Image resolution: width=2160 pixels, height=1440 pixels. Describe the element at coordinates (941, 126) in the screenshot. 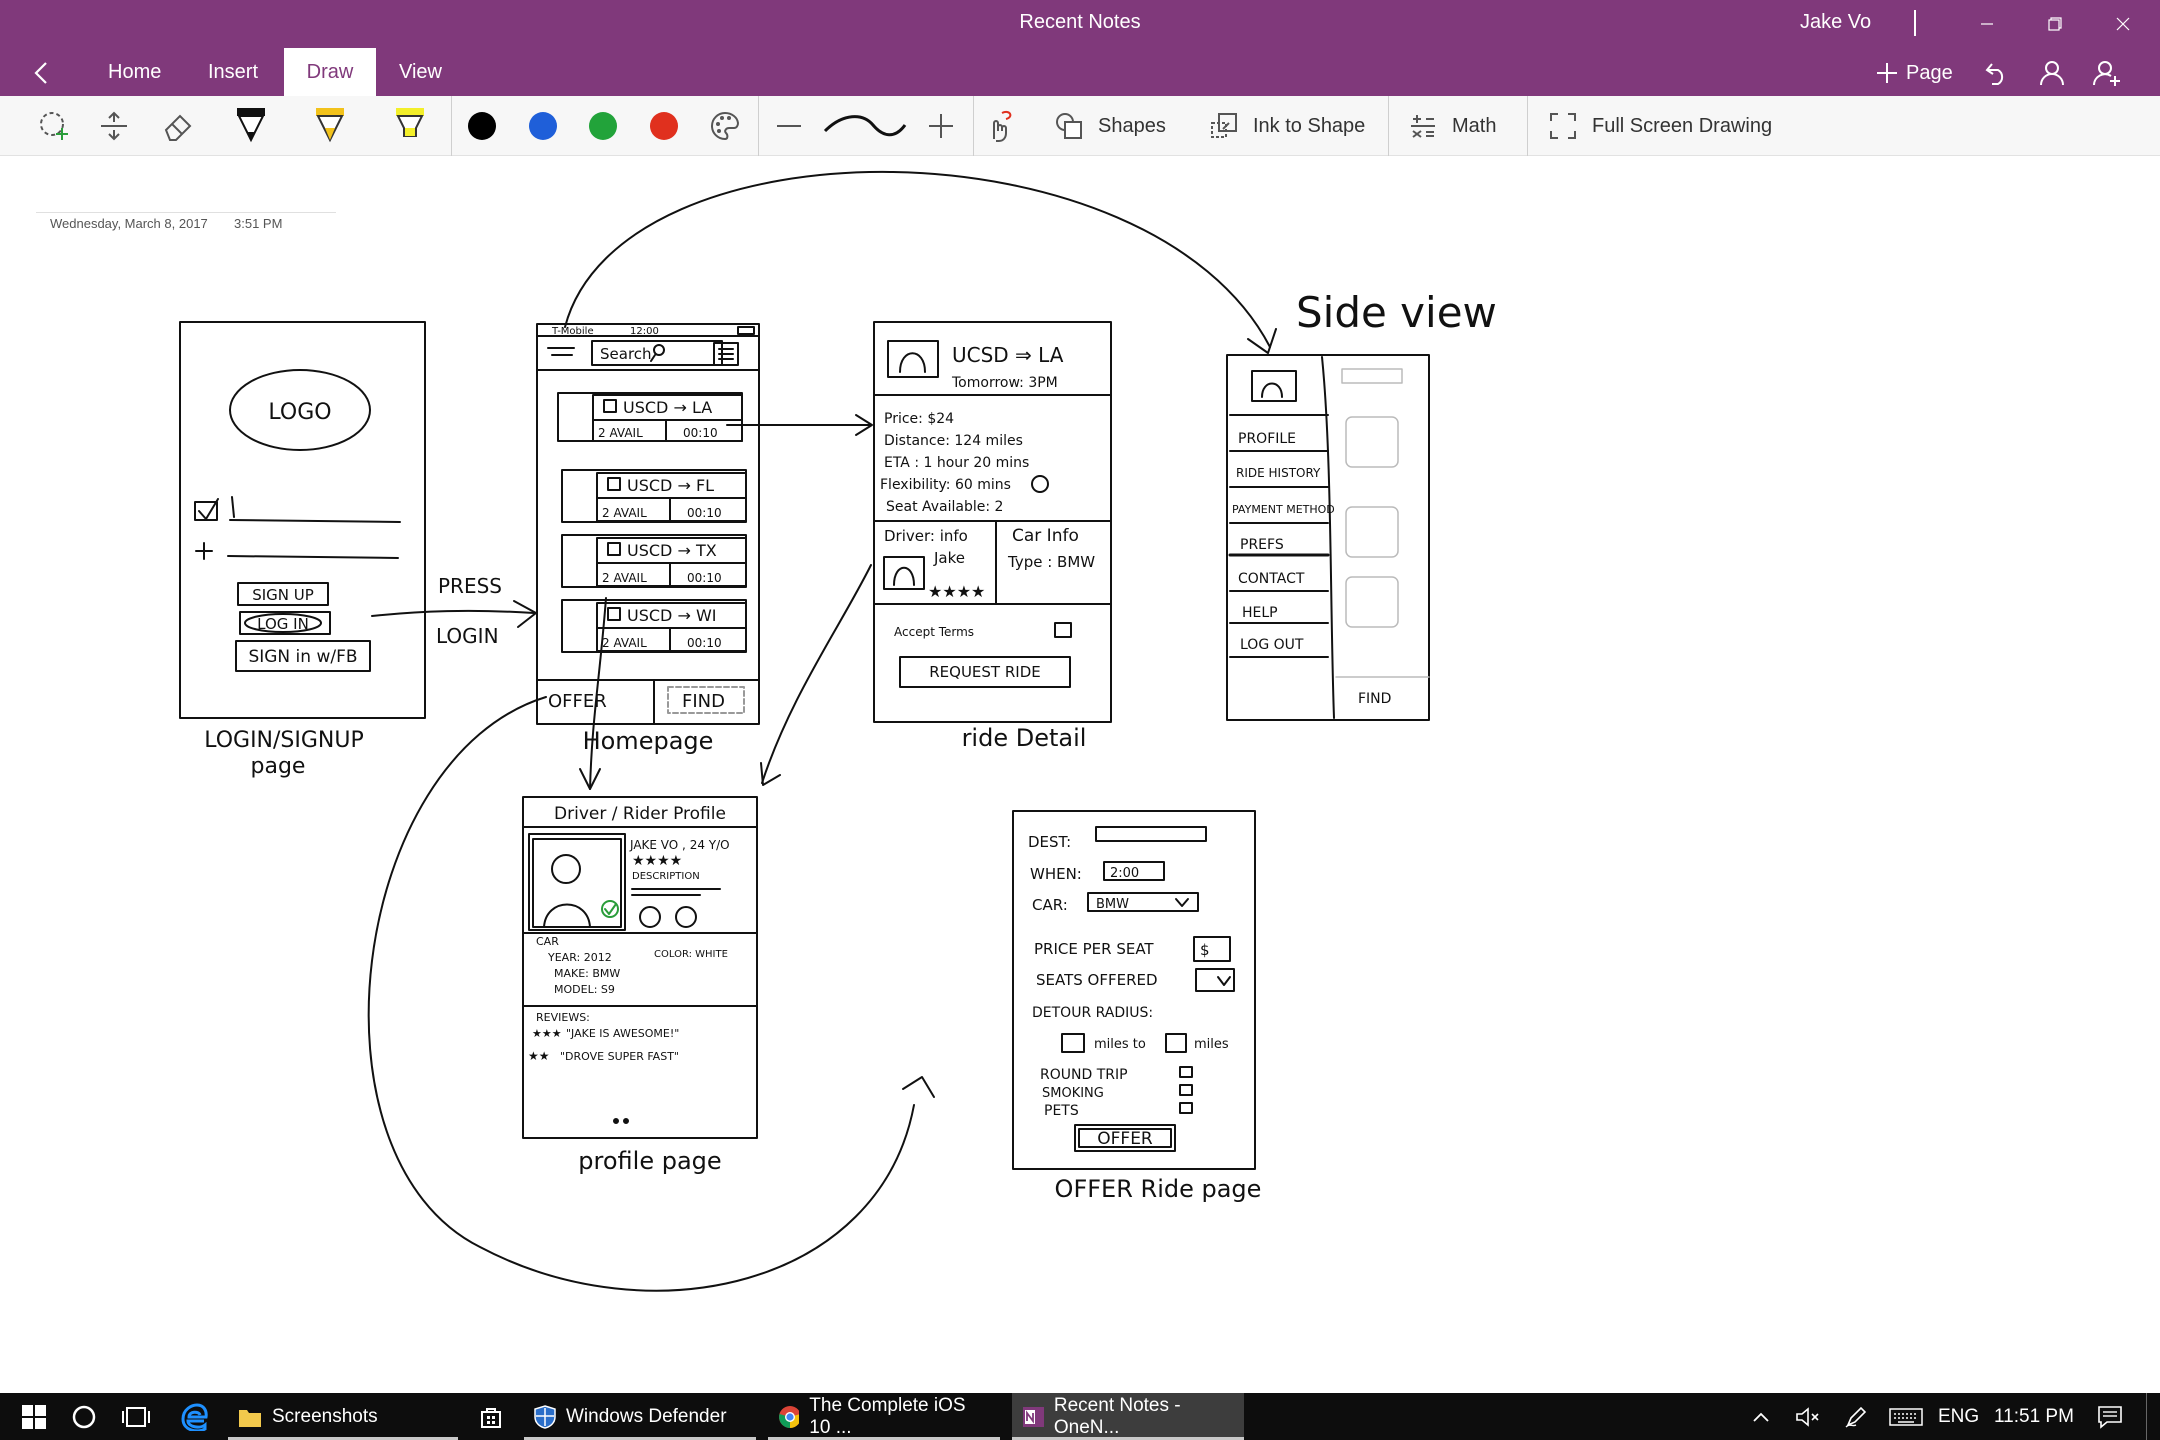

I see `thicker-stroke-button` at that location.